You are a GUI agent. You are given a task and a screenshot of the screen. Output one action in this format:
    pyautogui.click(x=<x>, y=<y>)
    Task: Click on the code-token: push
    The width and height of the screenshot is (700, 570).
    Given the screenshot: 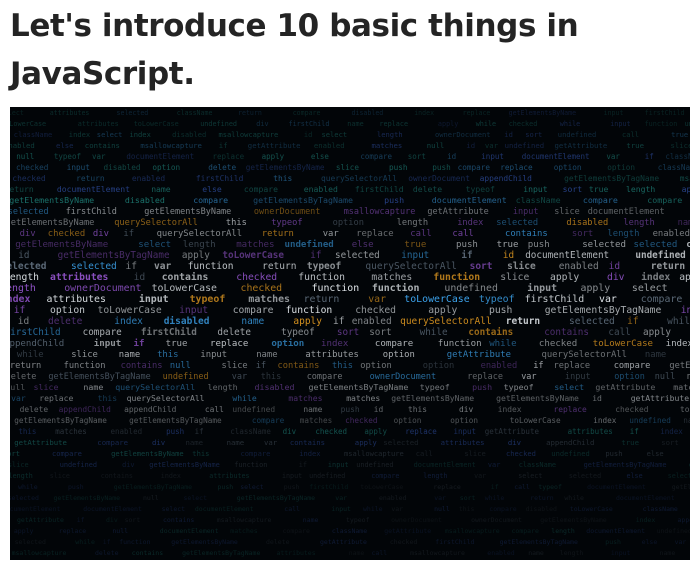 What is the action you would take?
    pyautogui.click(x=539, y=245)
    